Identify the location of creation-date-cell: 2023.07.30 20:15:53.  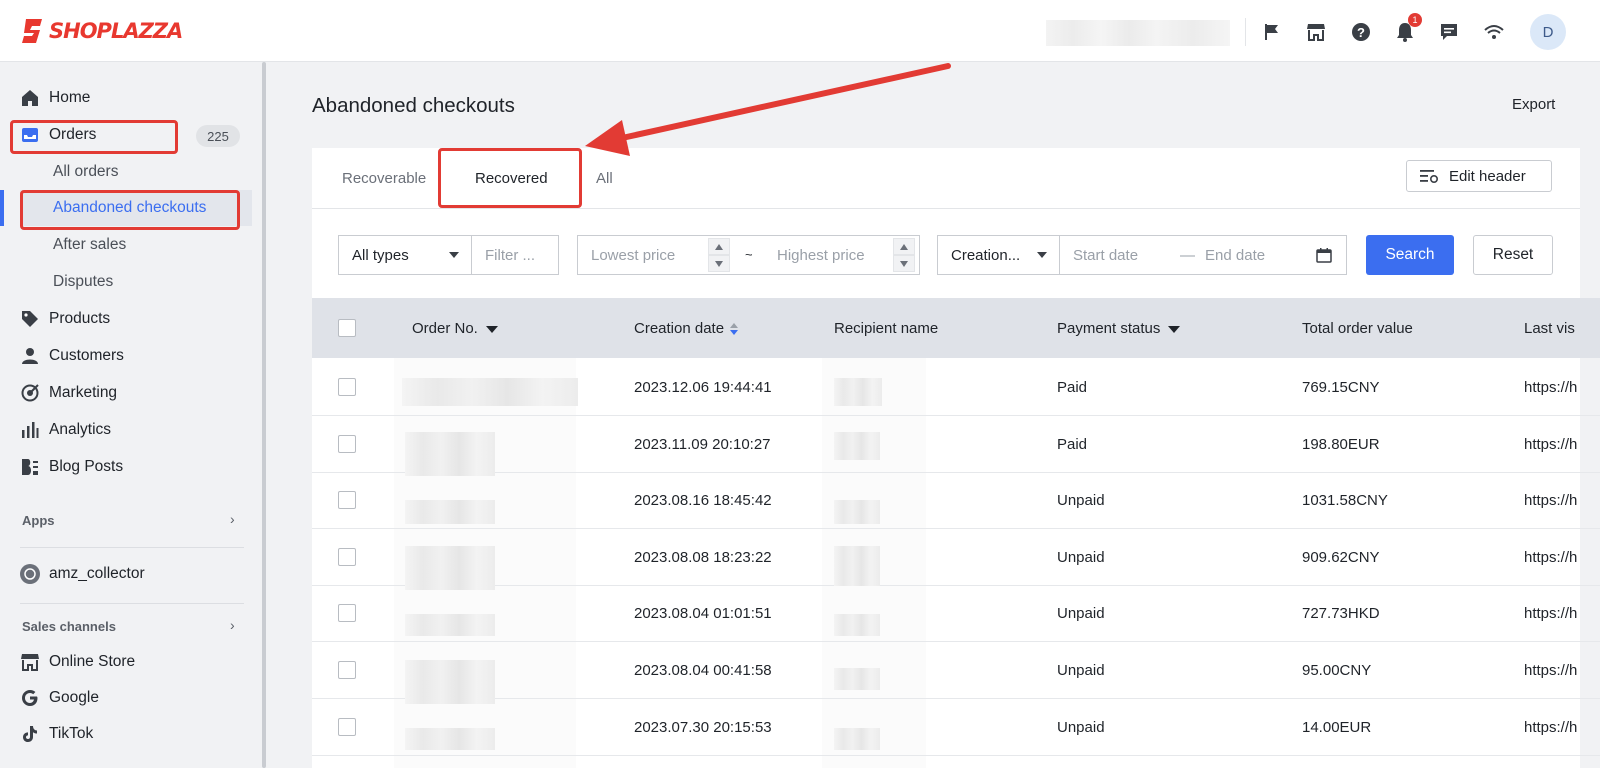
(703, 727).